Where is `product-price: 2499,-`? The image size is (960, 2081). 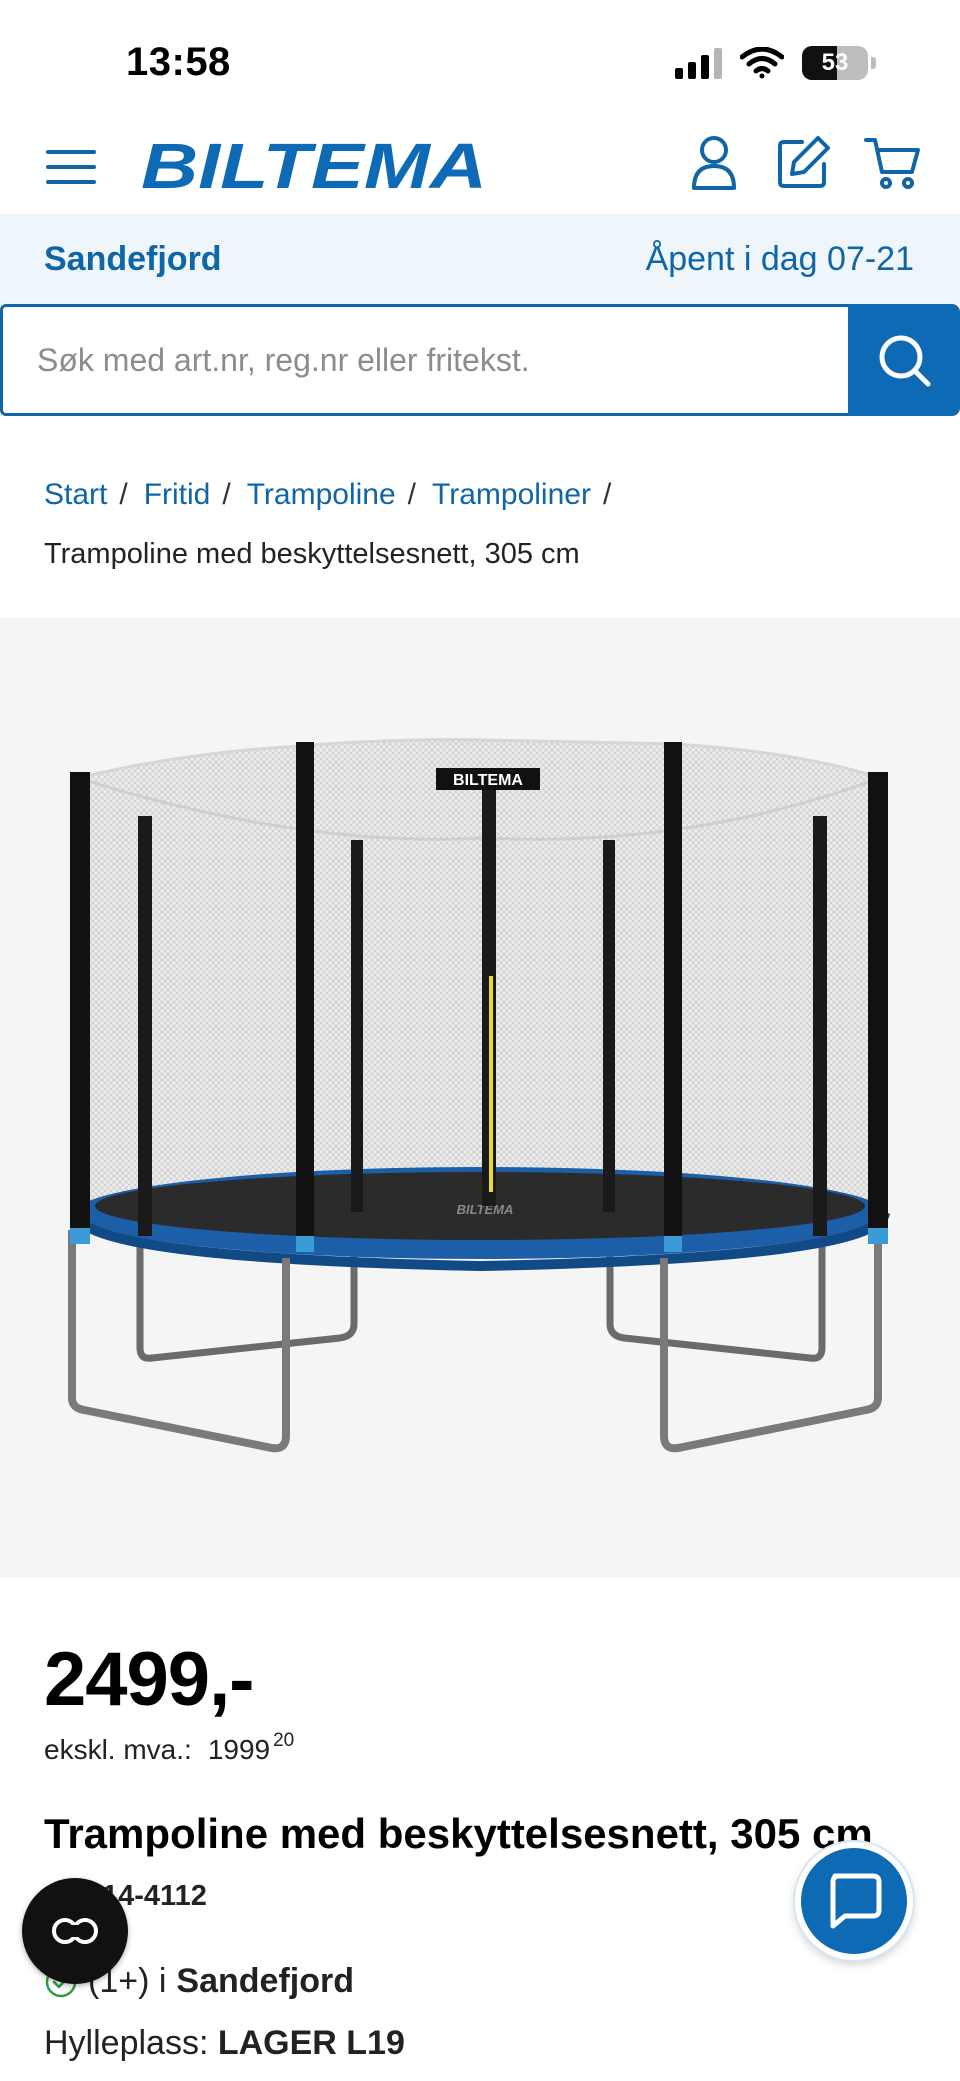 product-price: 2499,- is located at coordinates (149, 1679).